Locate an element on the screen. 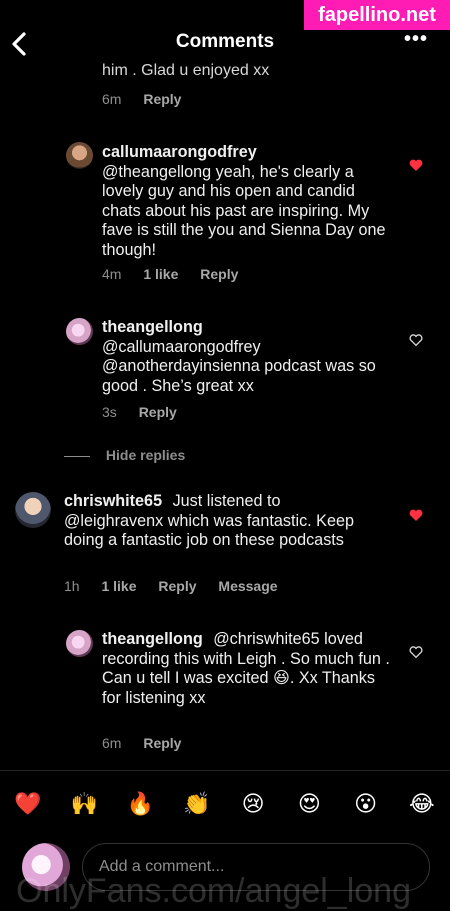 Image resolution: width=450 pixels, height=911 pixels. emoji-heart-eyes-button: 😍 is located at coordinates (309, 804).